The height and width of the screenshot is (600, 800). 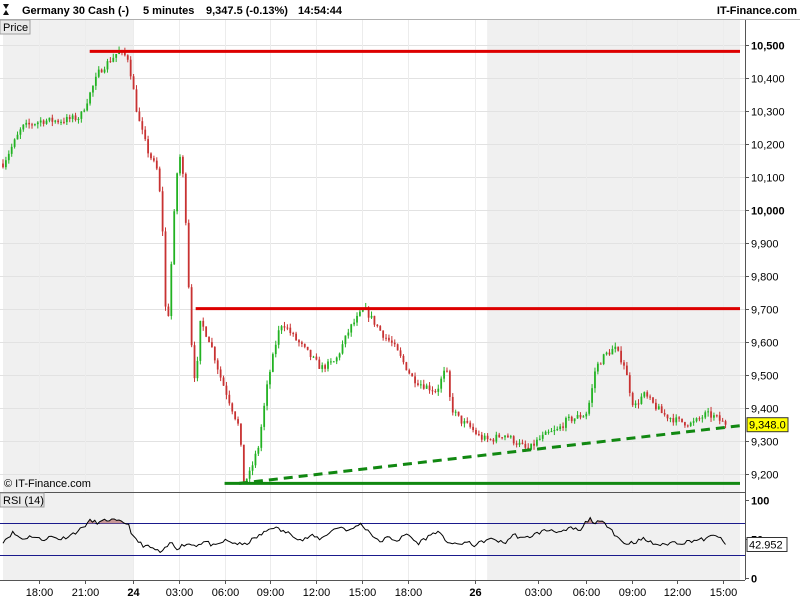 I want to click on price-tick-label: 9,700, so click(x=765, y=311).